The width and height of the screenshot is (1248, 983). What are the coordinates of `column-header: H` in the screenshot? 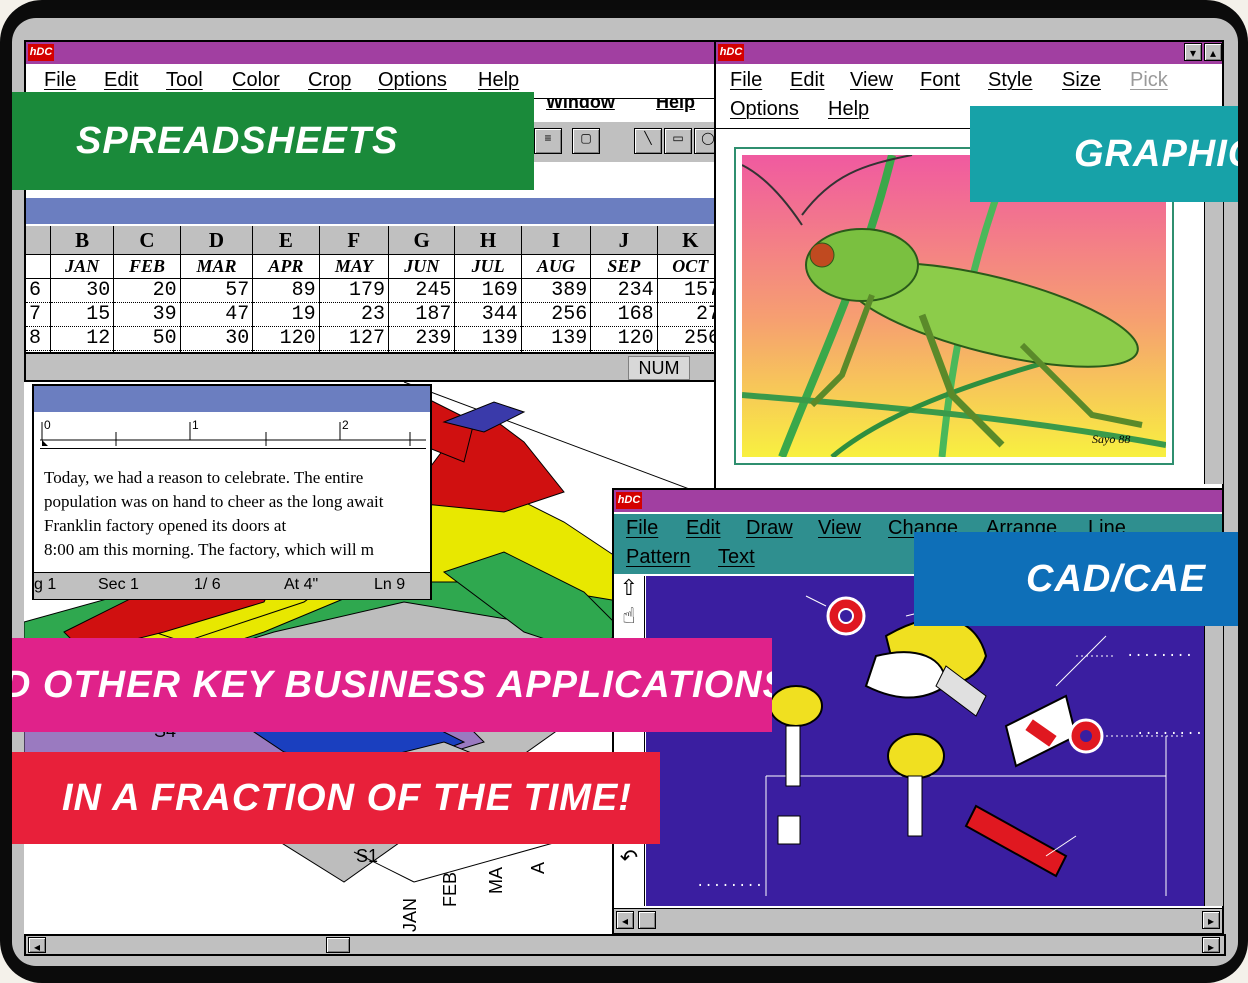 It's located at (488, 240).